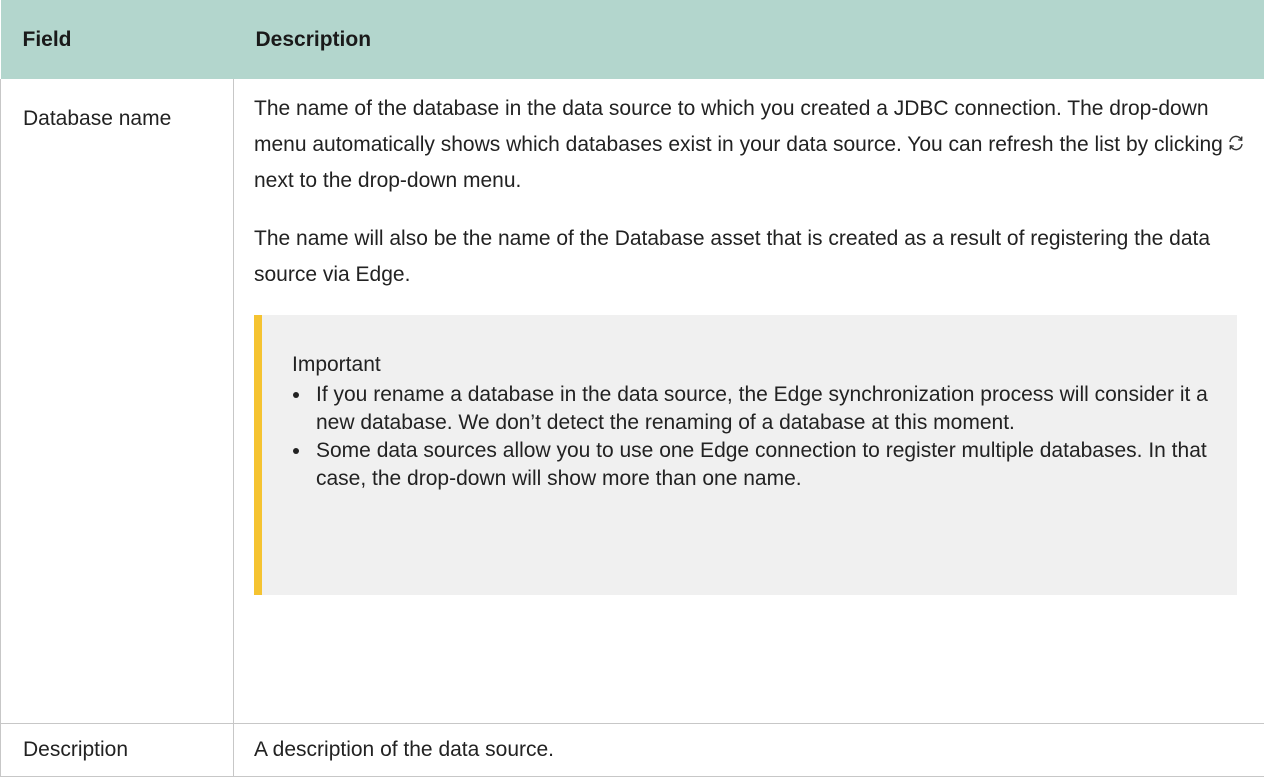 This screenshot has height=777, width=1264. Describe the element at coordinates (749, 39) in the screenshot. I see `header-description: Description` at that location.